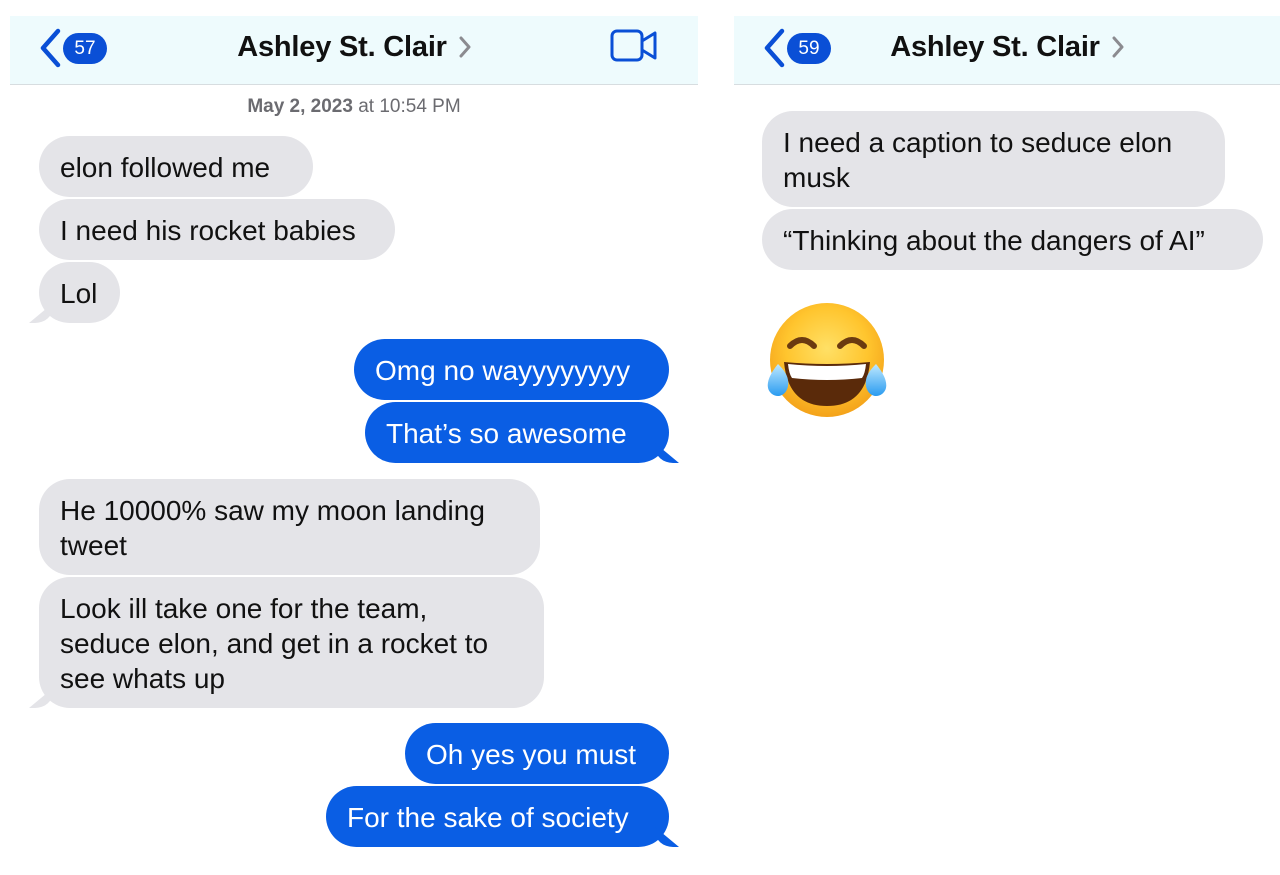 The width and height of the screenshot is (1280, 875). Describe the element at coordinates (828, 362) in the screenshot. I see `face-with-tears-of-joy-icon` at that location.